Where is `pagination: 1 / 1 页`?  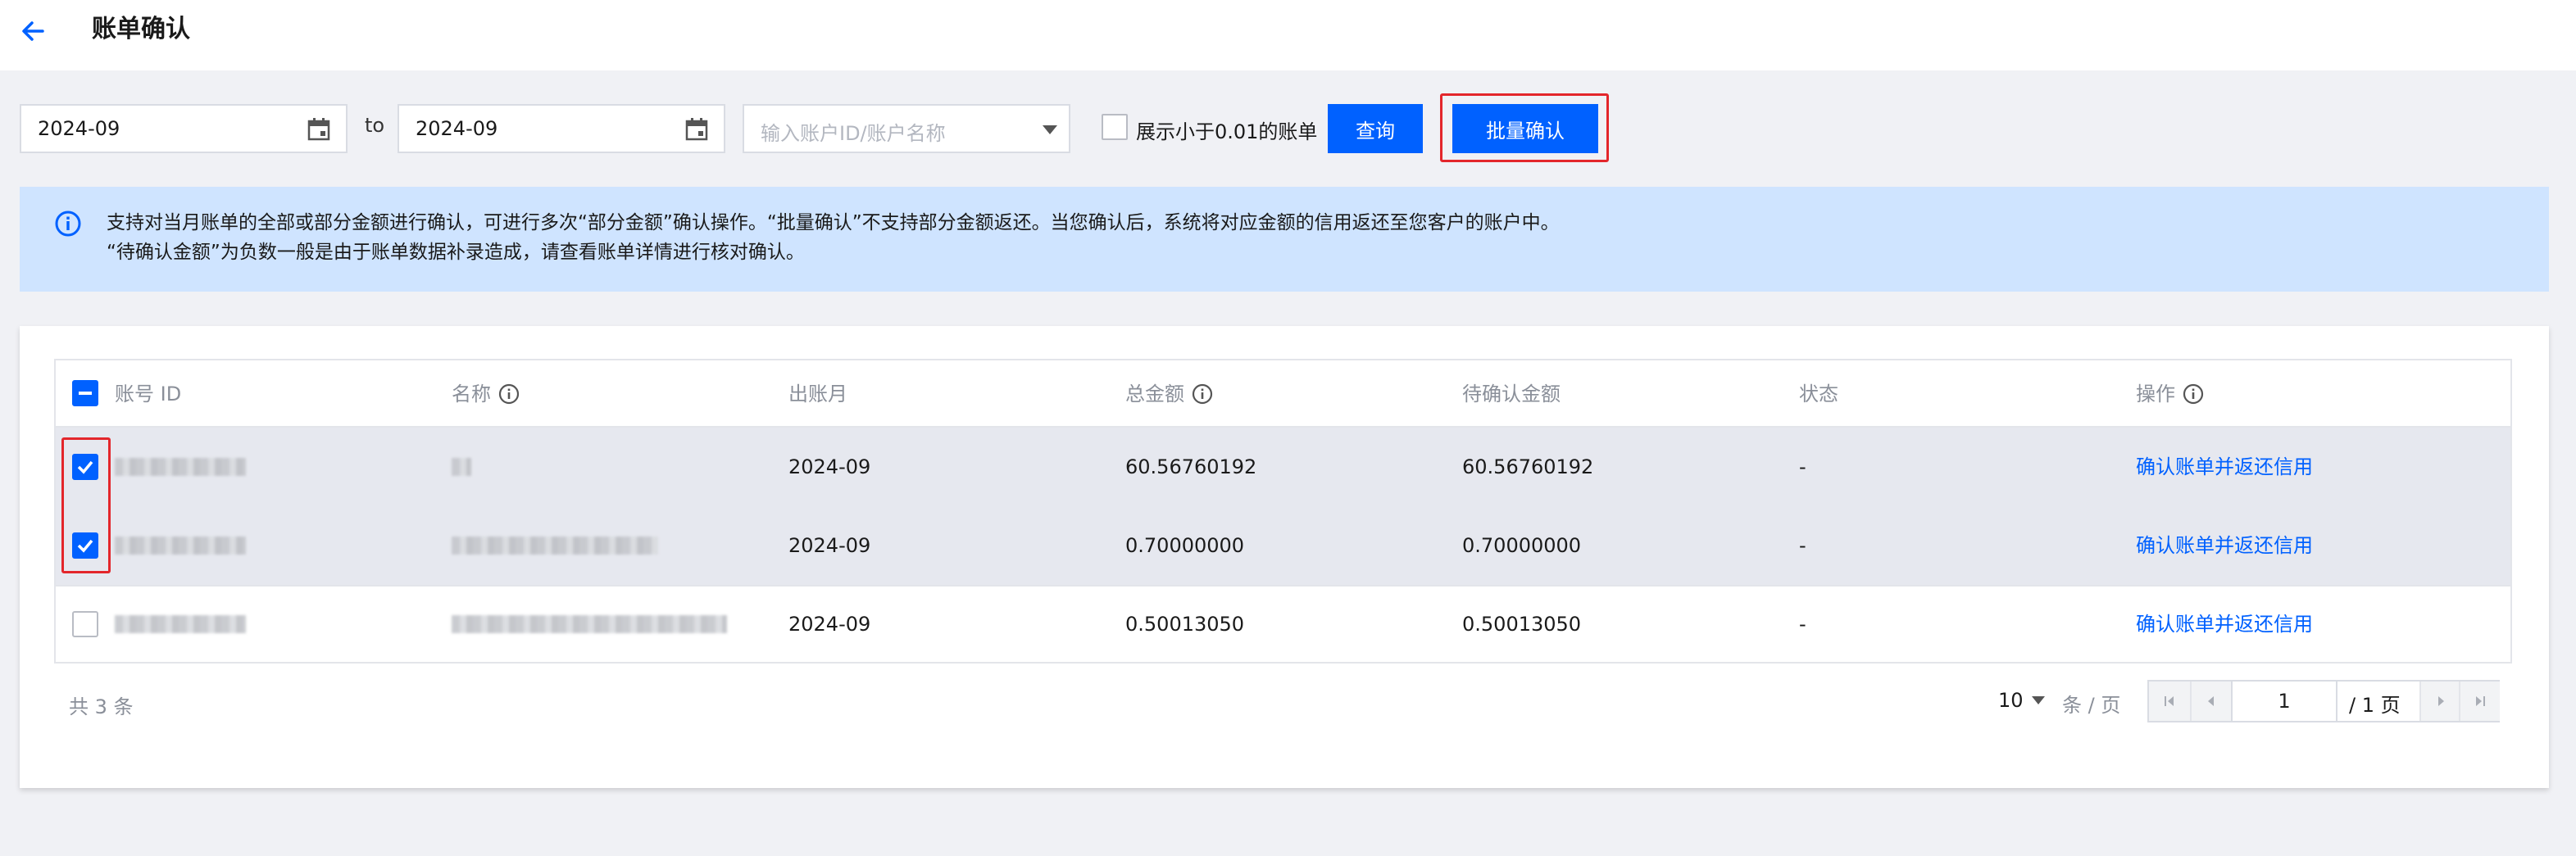 pagination: 1 / 1 页 is located at coordinates (2323, 701).